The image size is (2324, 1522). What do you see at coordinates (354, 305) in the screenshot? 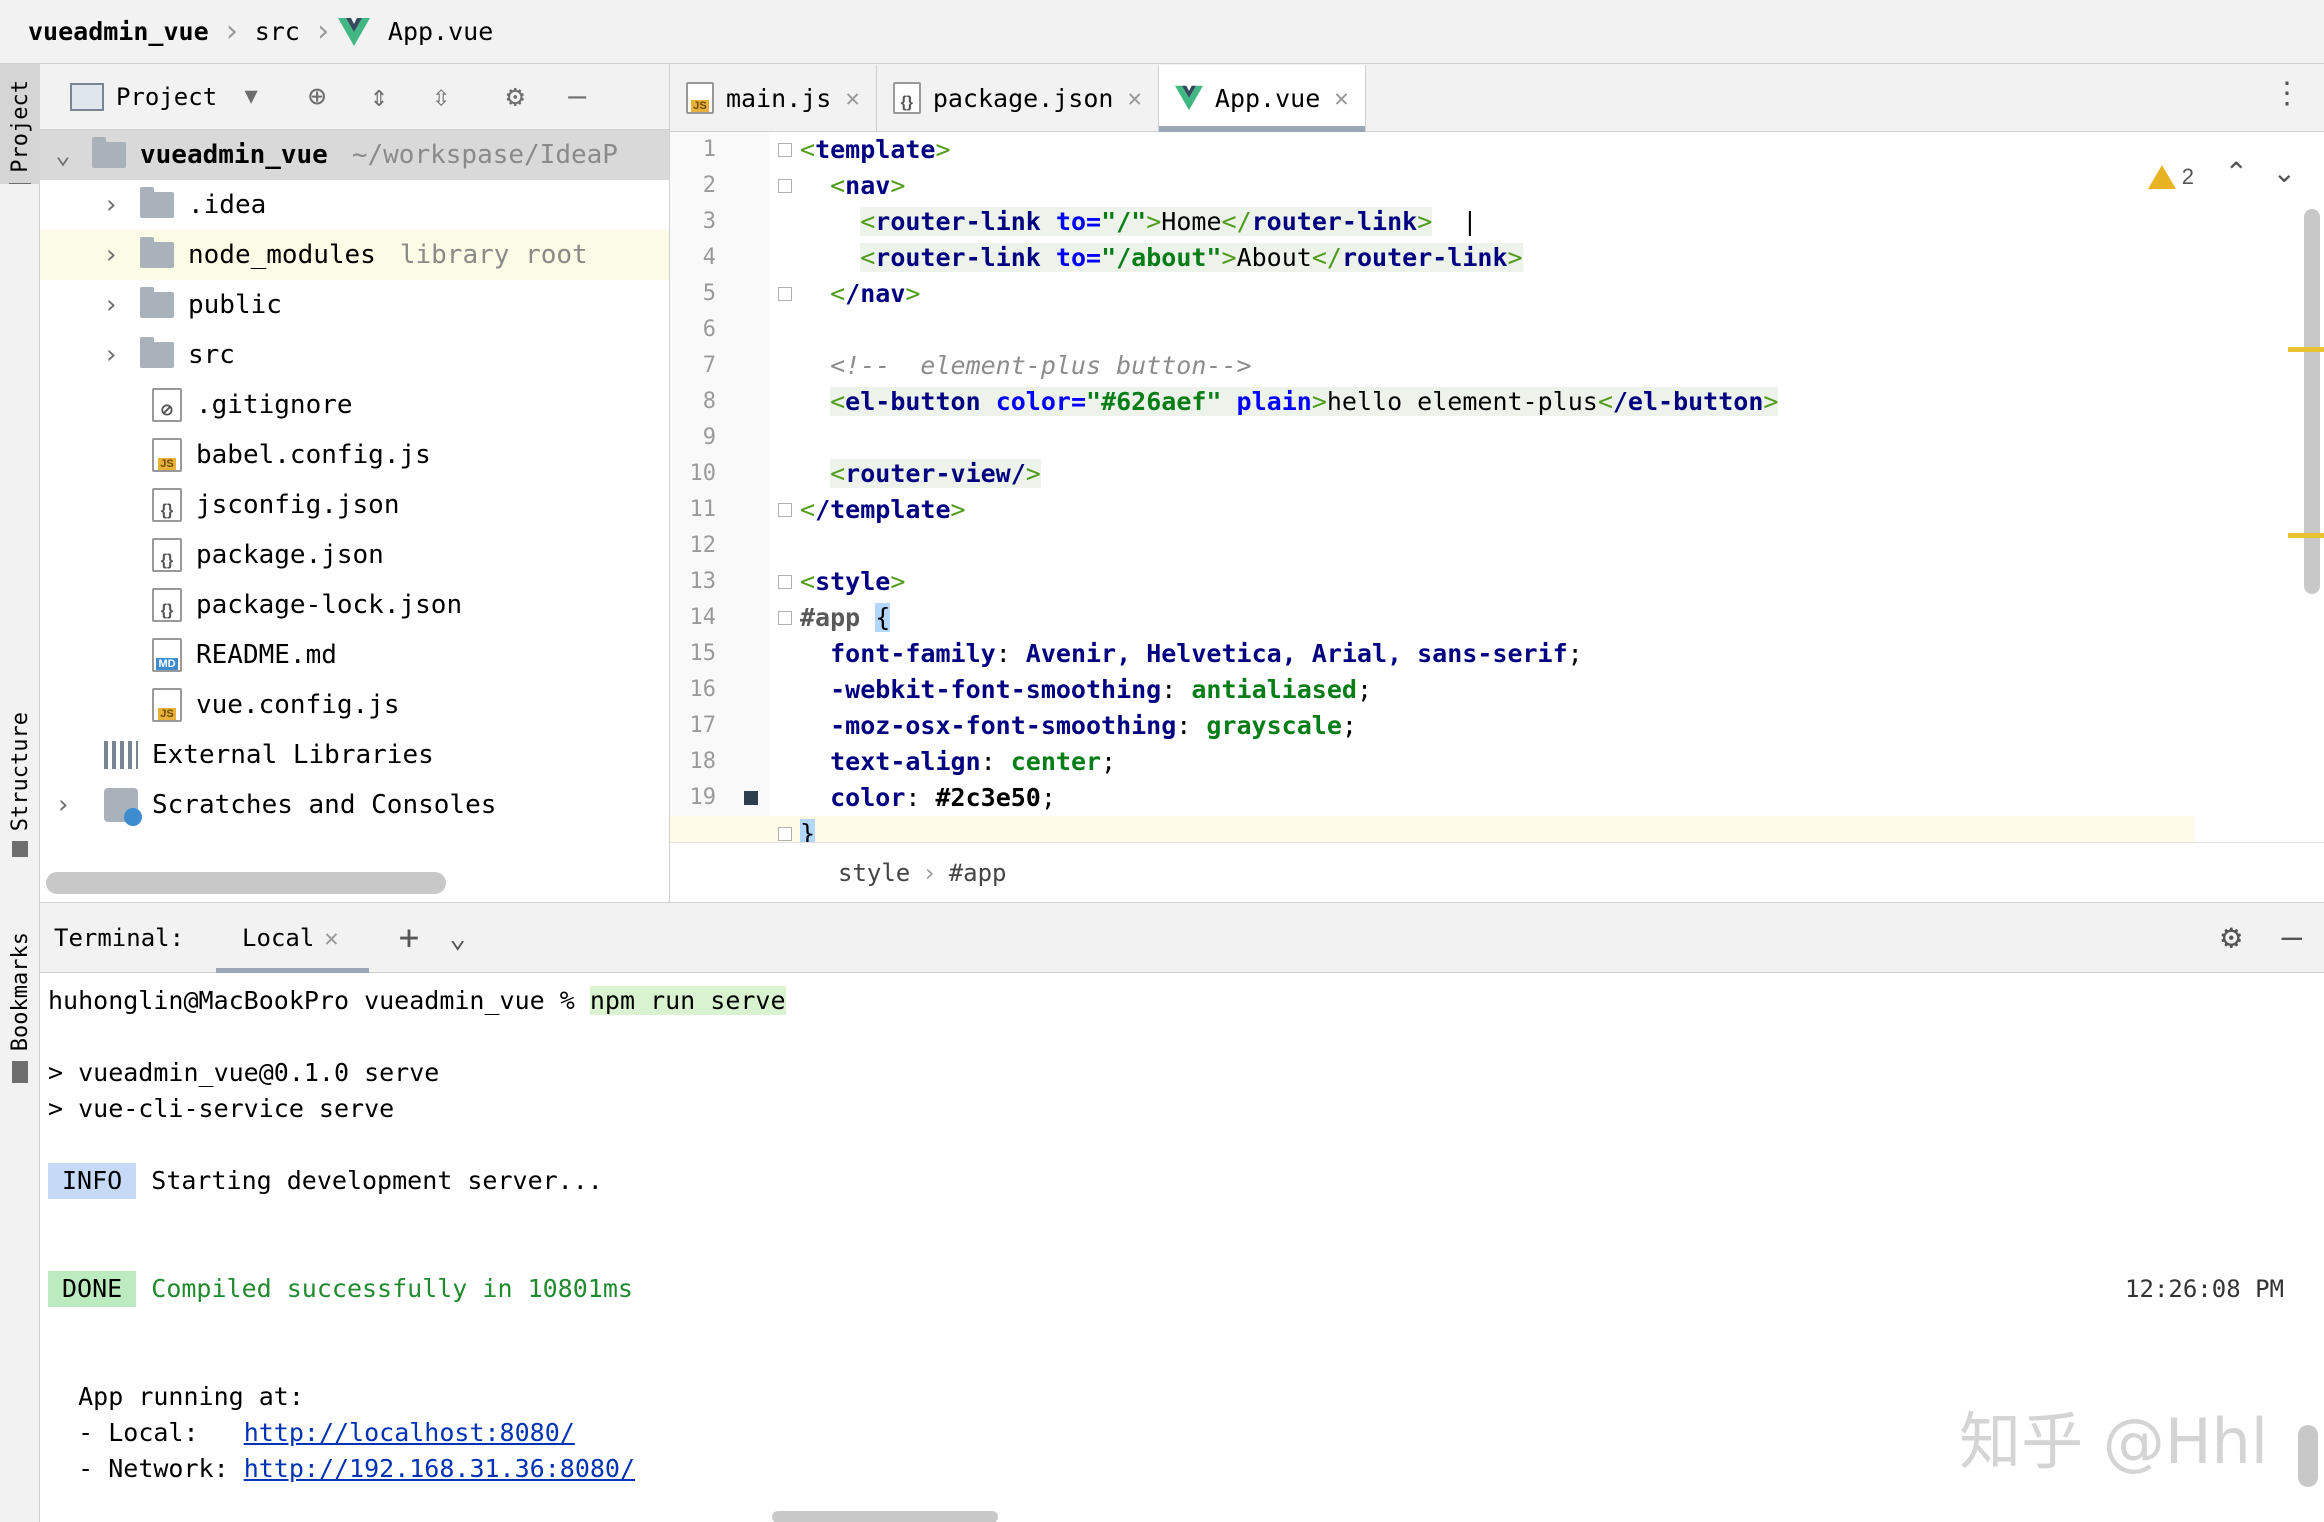
I see `tree-item-public: › public` at bounding box center [354, 305].